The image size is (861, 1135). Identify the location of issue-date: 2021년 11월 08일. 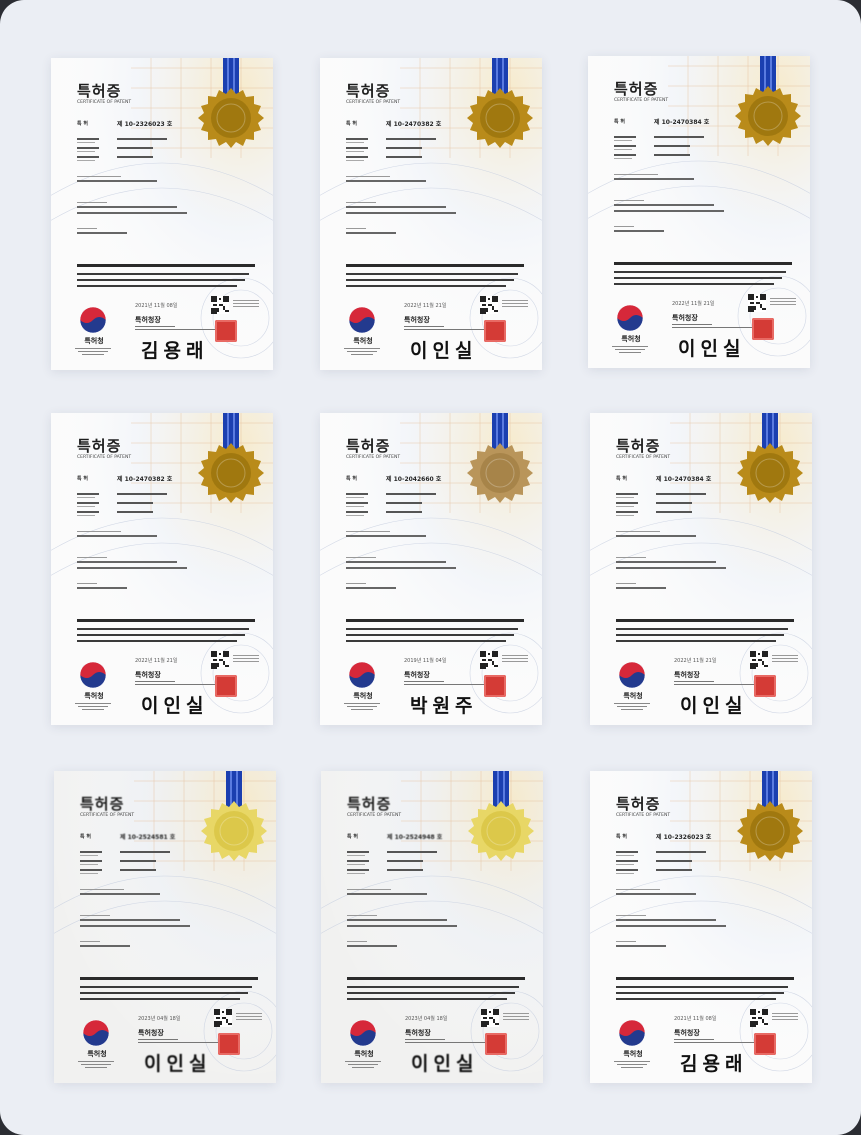
(156, 306).